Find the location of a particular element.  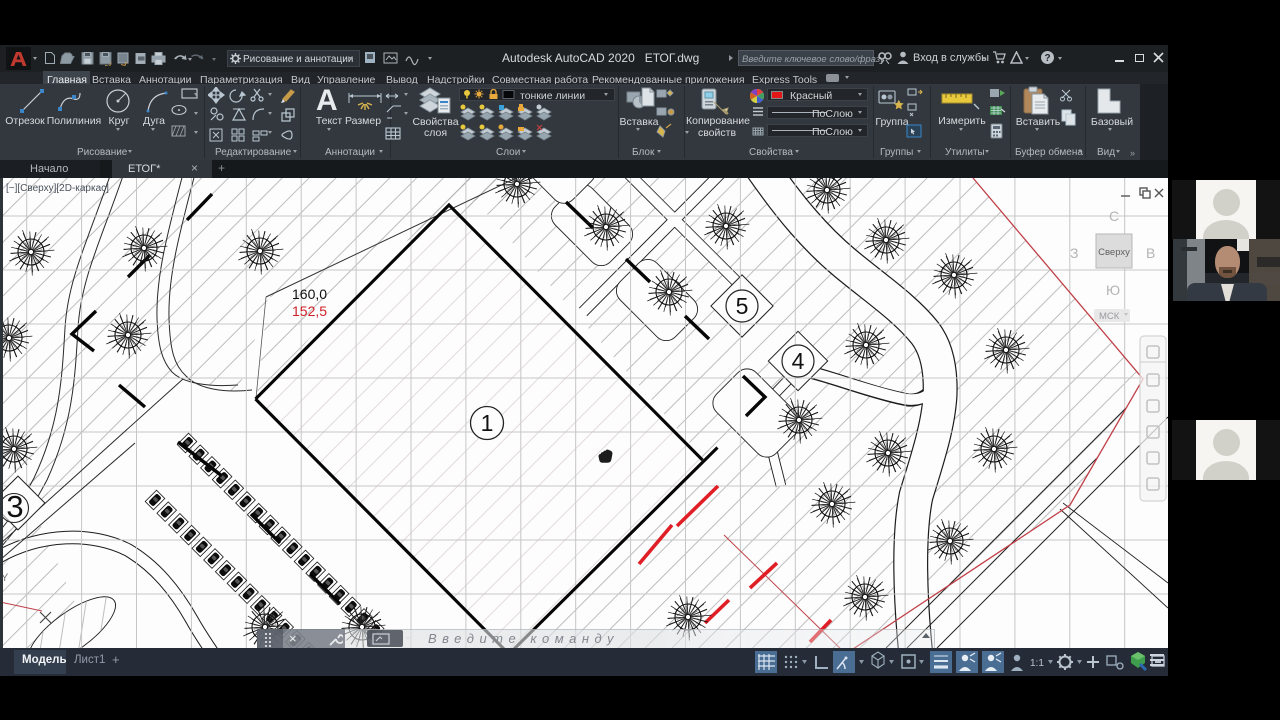

svg-text: С is located at coordinates (1114, 216).